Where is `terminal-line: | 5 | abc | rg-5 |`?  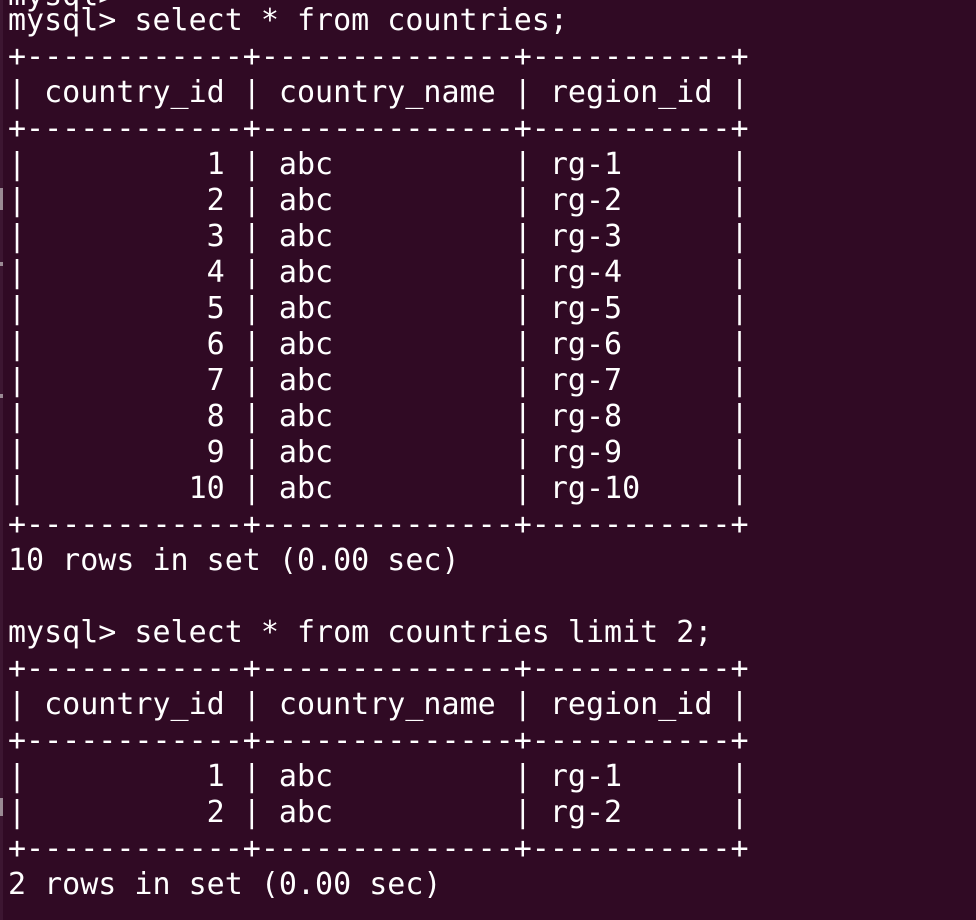 terminal-line: | 5 | abc | rg-5 | is located at coordinates (378, 308).